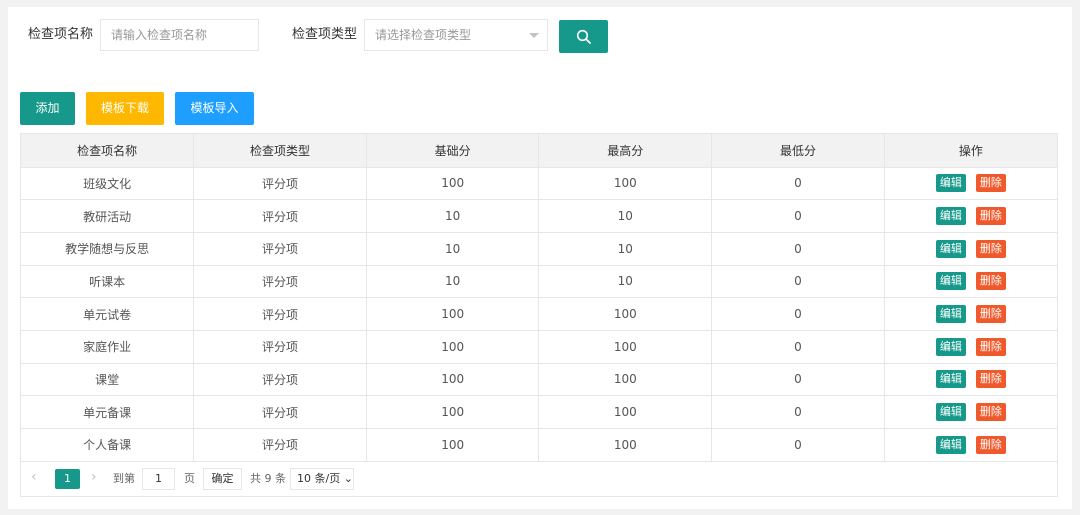  I want to click on cell-name: 教学随想与反思, so click(108, 249).